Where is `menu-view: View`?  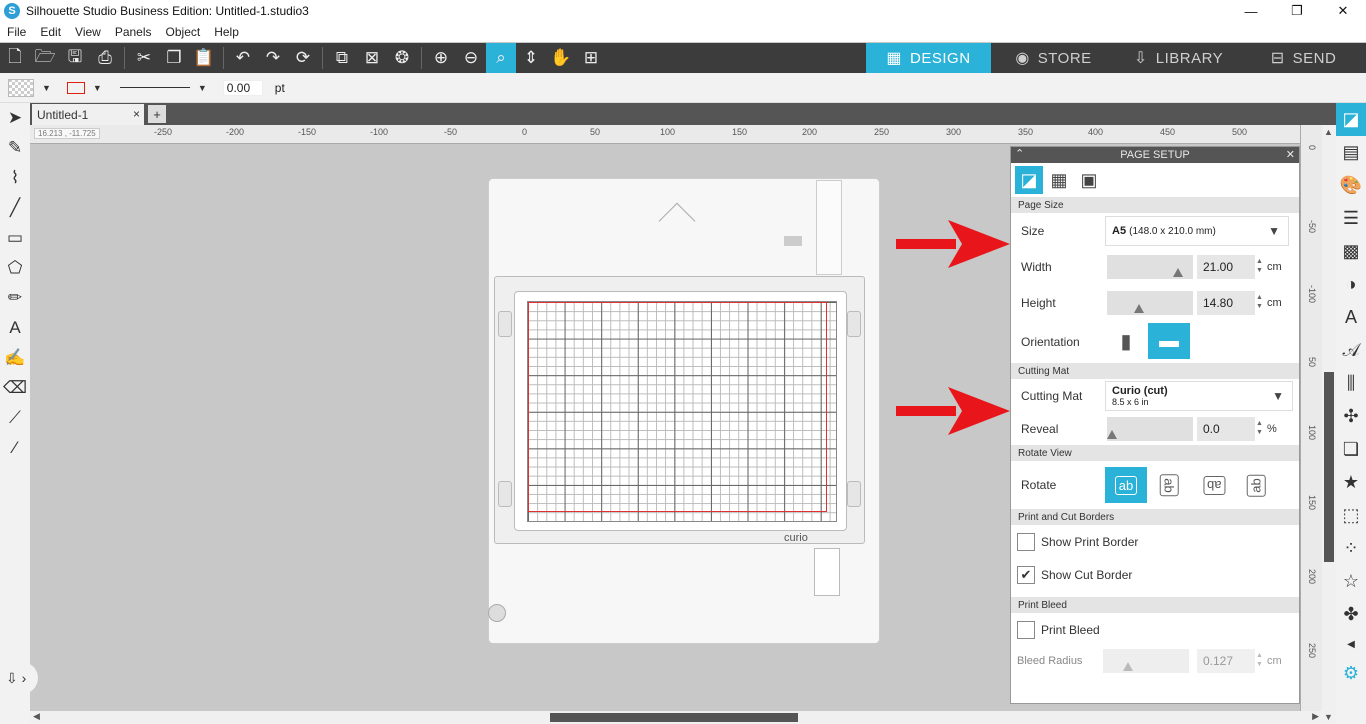
menu-view: View is located at coordinates (88, 32).